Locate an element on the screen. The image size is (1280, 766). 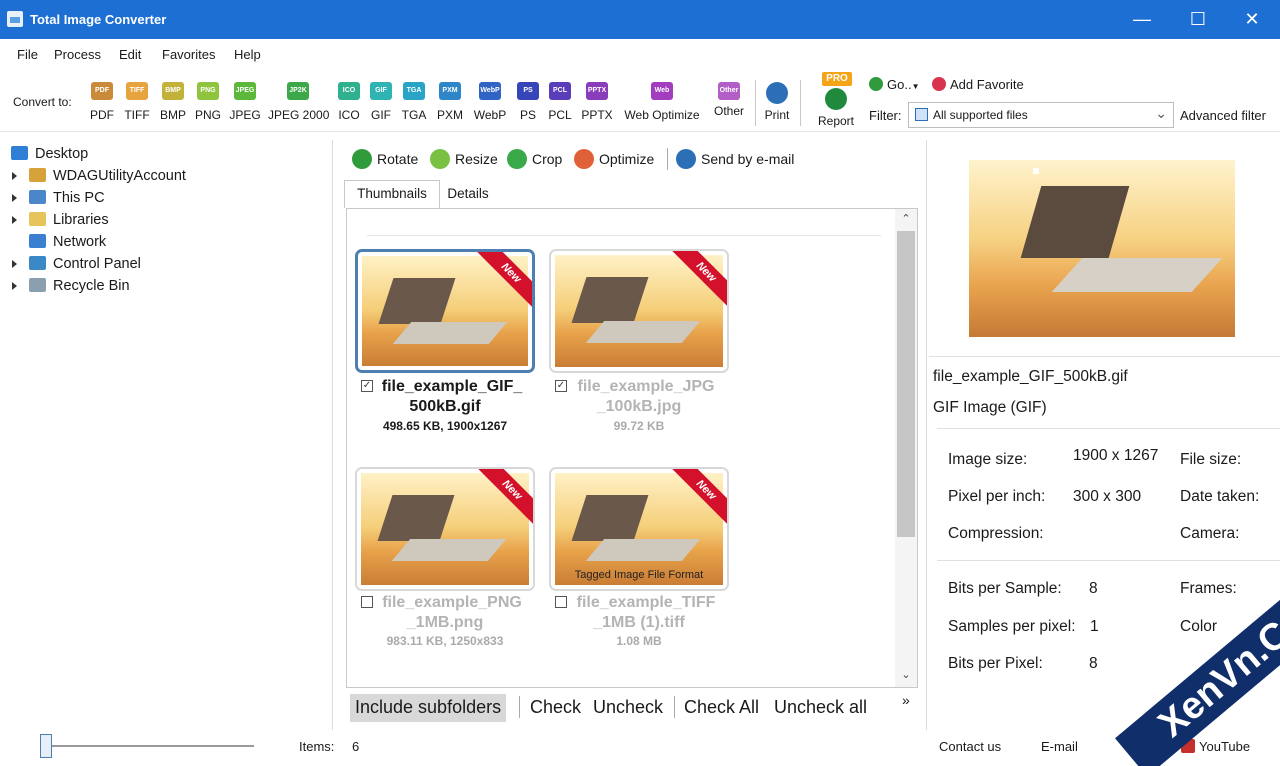
thumbnail-filename: ✓ file_example_GIF_ 500kB.gif is located at coordinates (442, 396).